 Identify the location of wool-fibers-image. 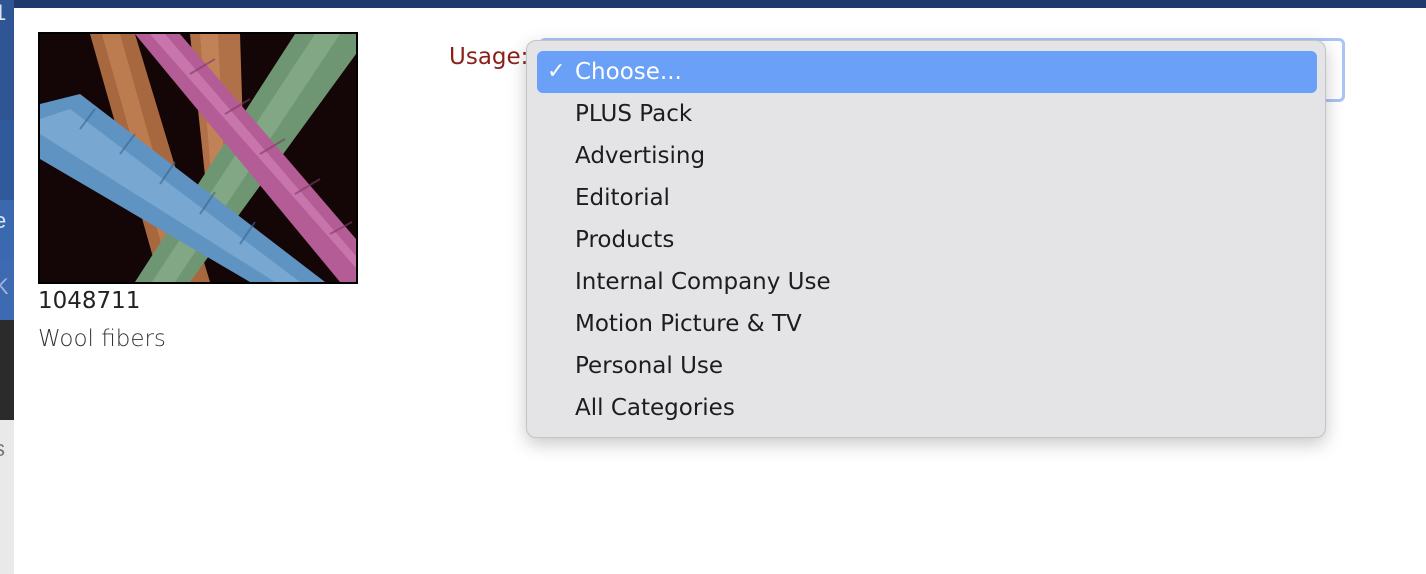
(198, 158).